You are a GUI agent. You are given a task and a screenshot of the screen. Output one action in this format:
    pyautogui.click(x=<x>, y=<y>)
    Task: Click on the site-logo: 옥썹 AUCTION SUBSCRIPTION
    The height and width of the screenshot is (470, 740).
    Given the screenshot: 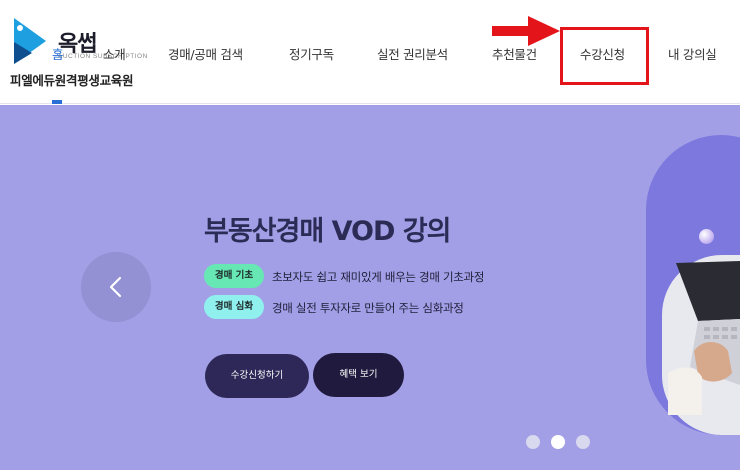 What is the action you would take?
    pyautogui.click(x=80, y=41)
    